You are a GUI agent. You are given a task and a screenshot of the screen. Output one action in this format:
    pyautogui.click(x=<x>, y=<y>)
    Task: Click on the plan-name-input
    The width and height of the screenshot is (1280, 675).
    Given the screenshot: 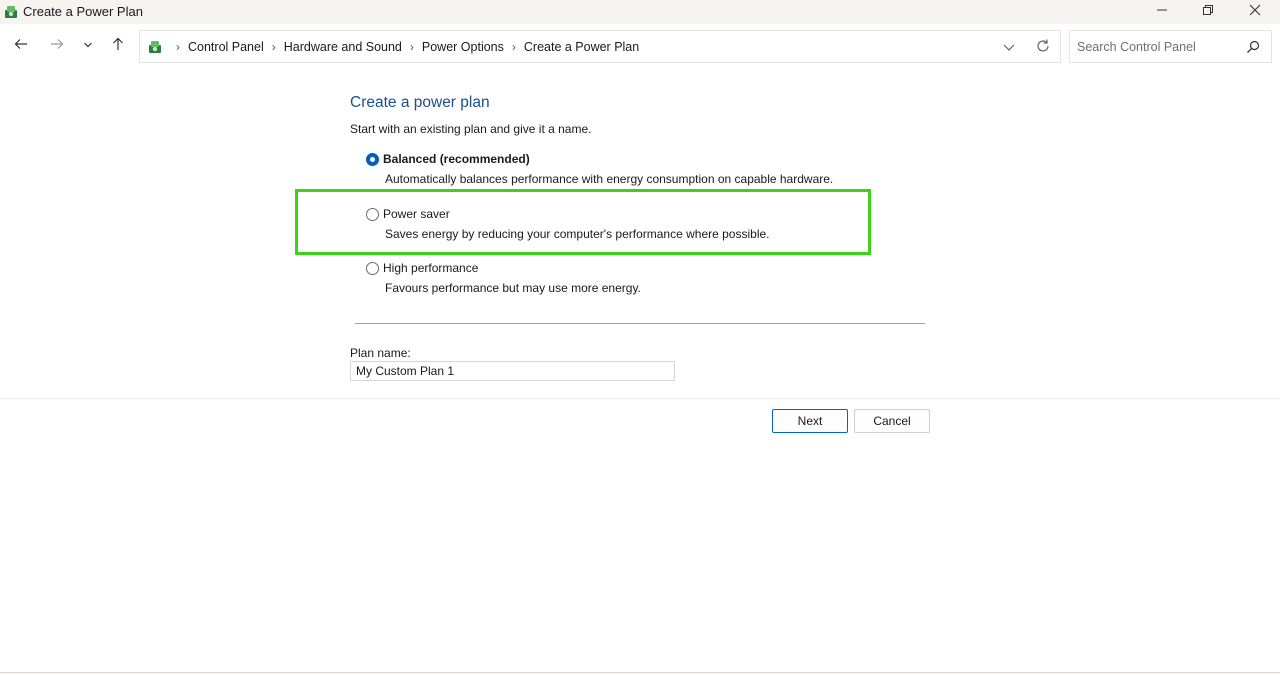 What is the action you would take?
    pyautogui.click(x=512, y=371)
    